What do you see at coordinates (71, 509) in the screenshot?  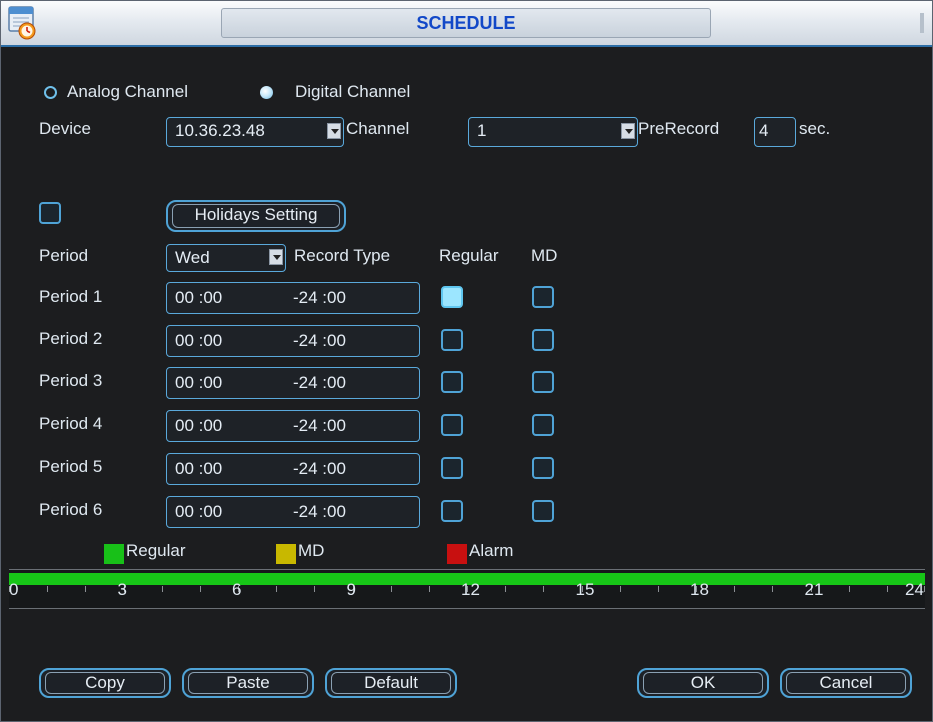 I see `period-6-label: Period 6` at bounding box center [71, 509].